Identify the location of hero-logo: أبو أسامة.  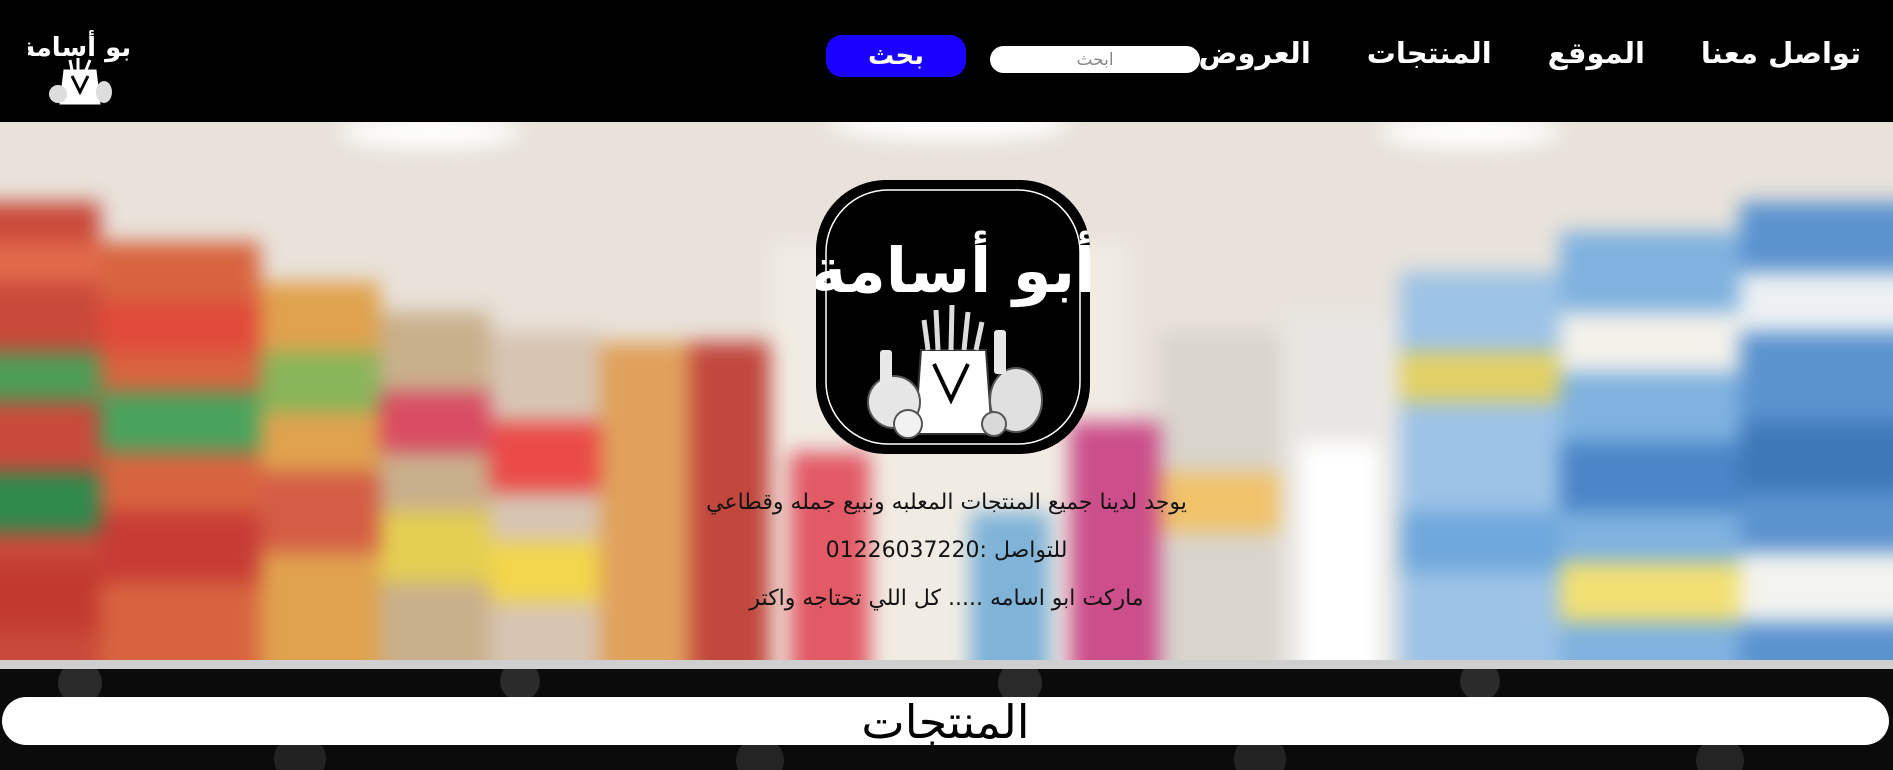
(953, 317).